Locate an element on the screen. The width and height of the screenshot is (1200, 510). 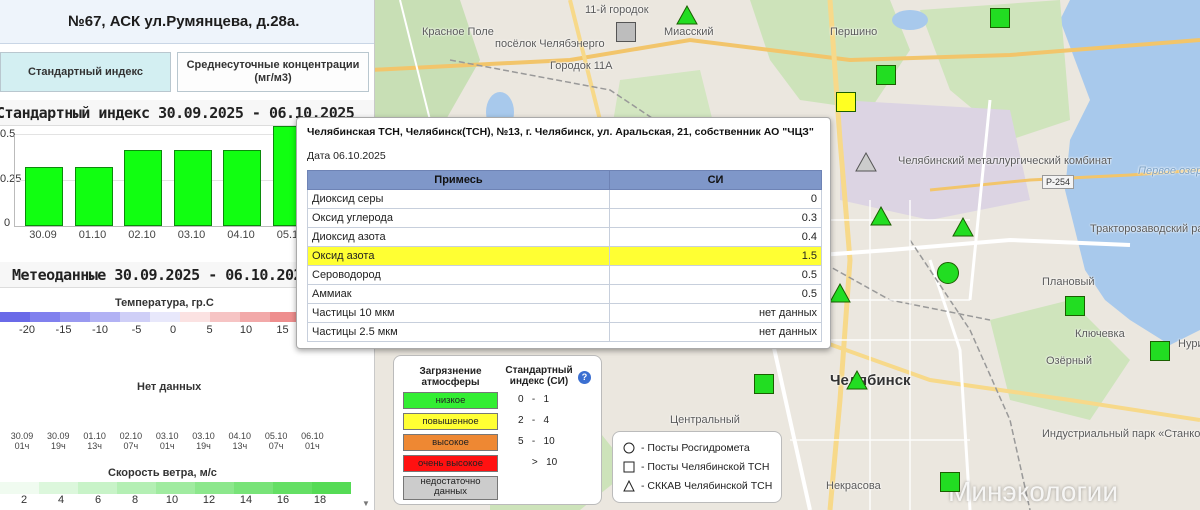
wind-tick: 10 is located at coordinates (172, 500).